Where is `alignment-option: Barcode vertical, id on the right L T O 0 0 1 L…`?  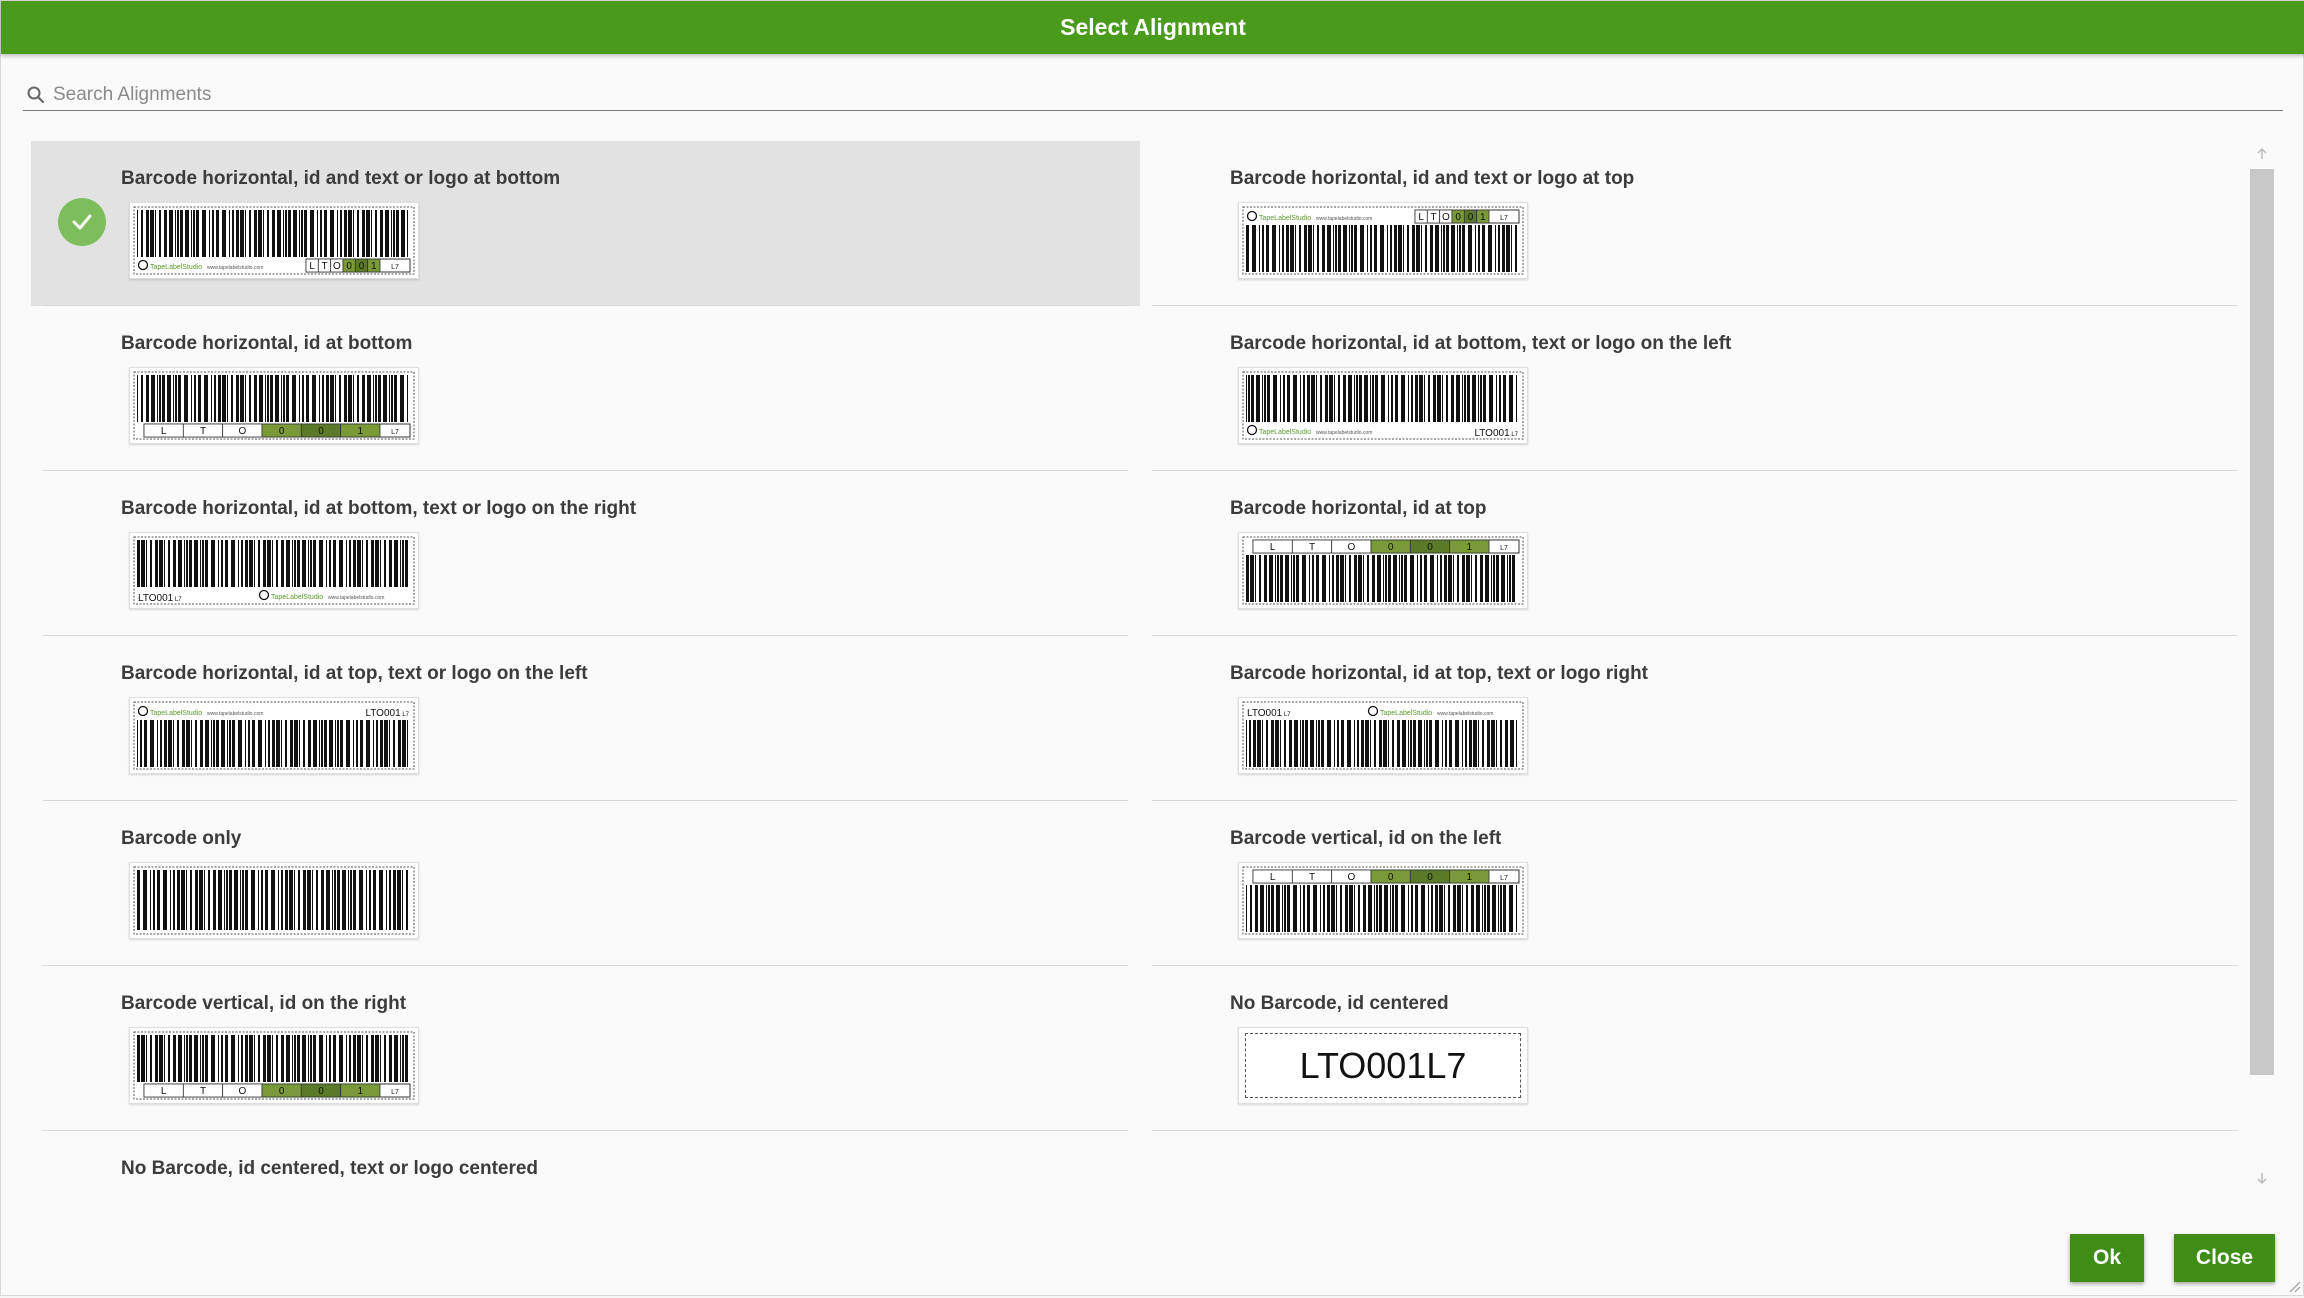
alignment-option: Barcode vertical, id on the right L T O 0 0 1 L… is located at coordinates (585, 1048).